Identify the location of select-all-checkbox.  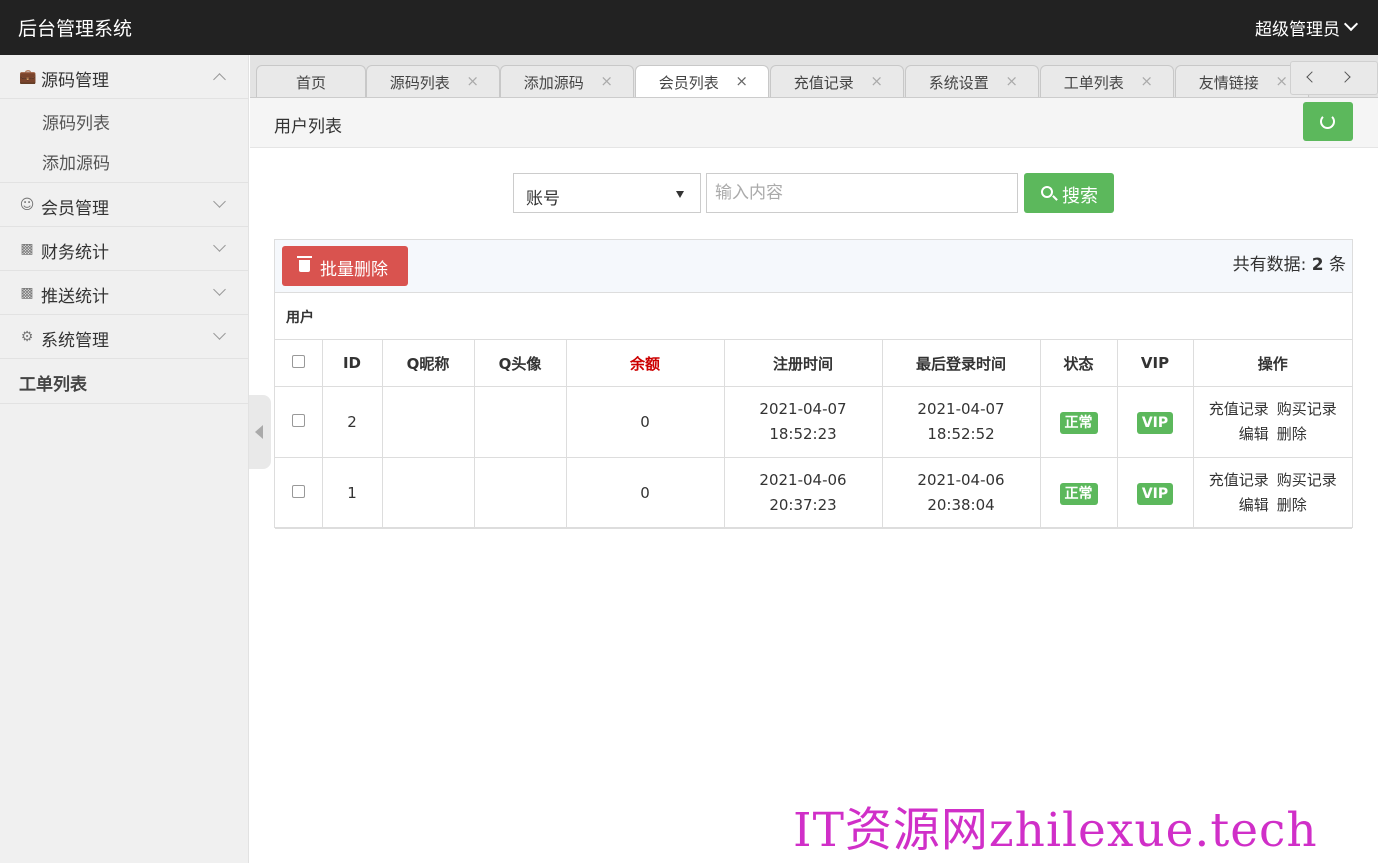
(298, 361).